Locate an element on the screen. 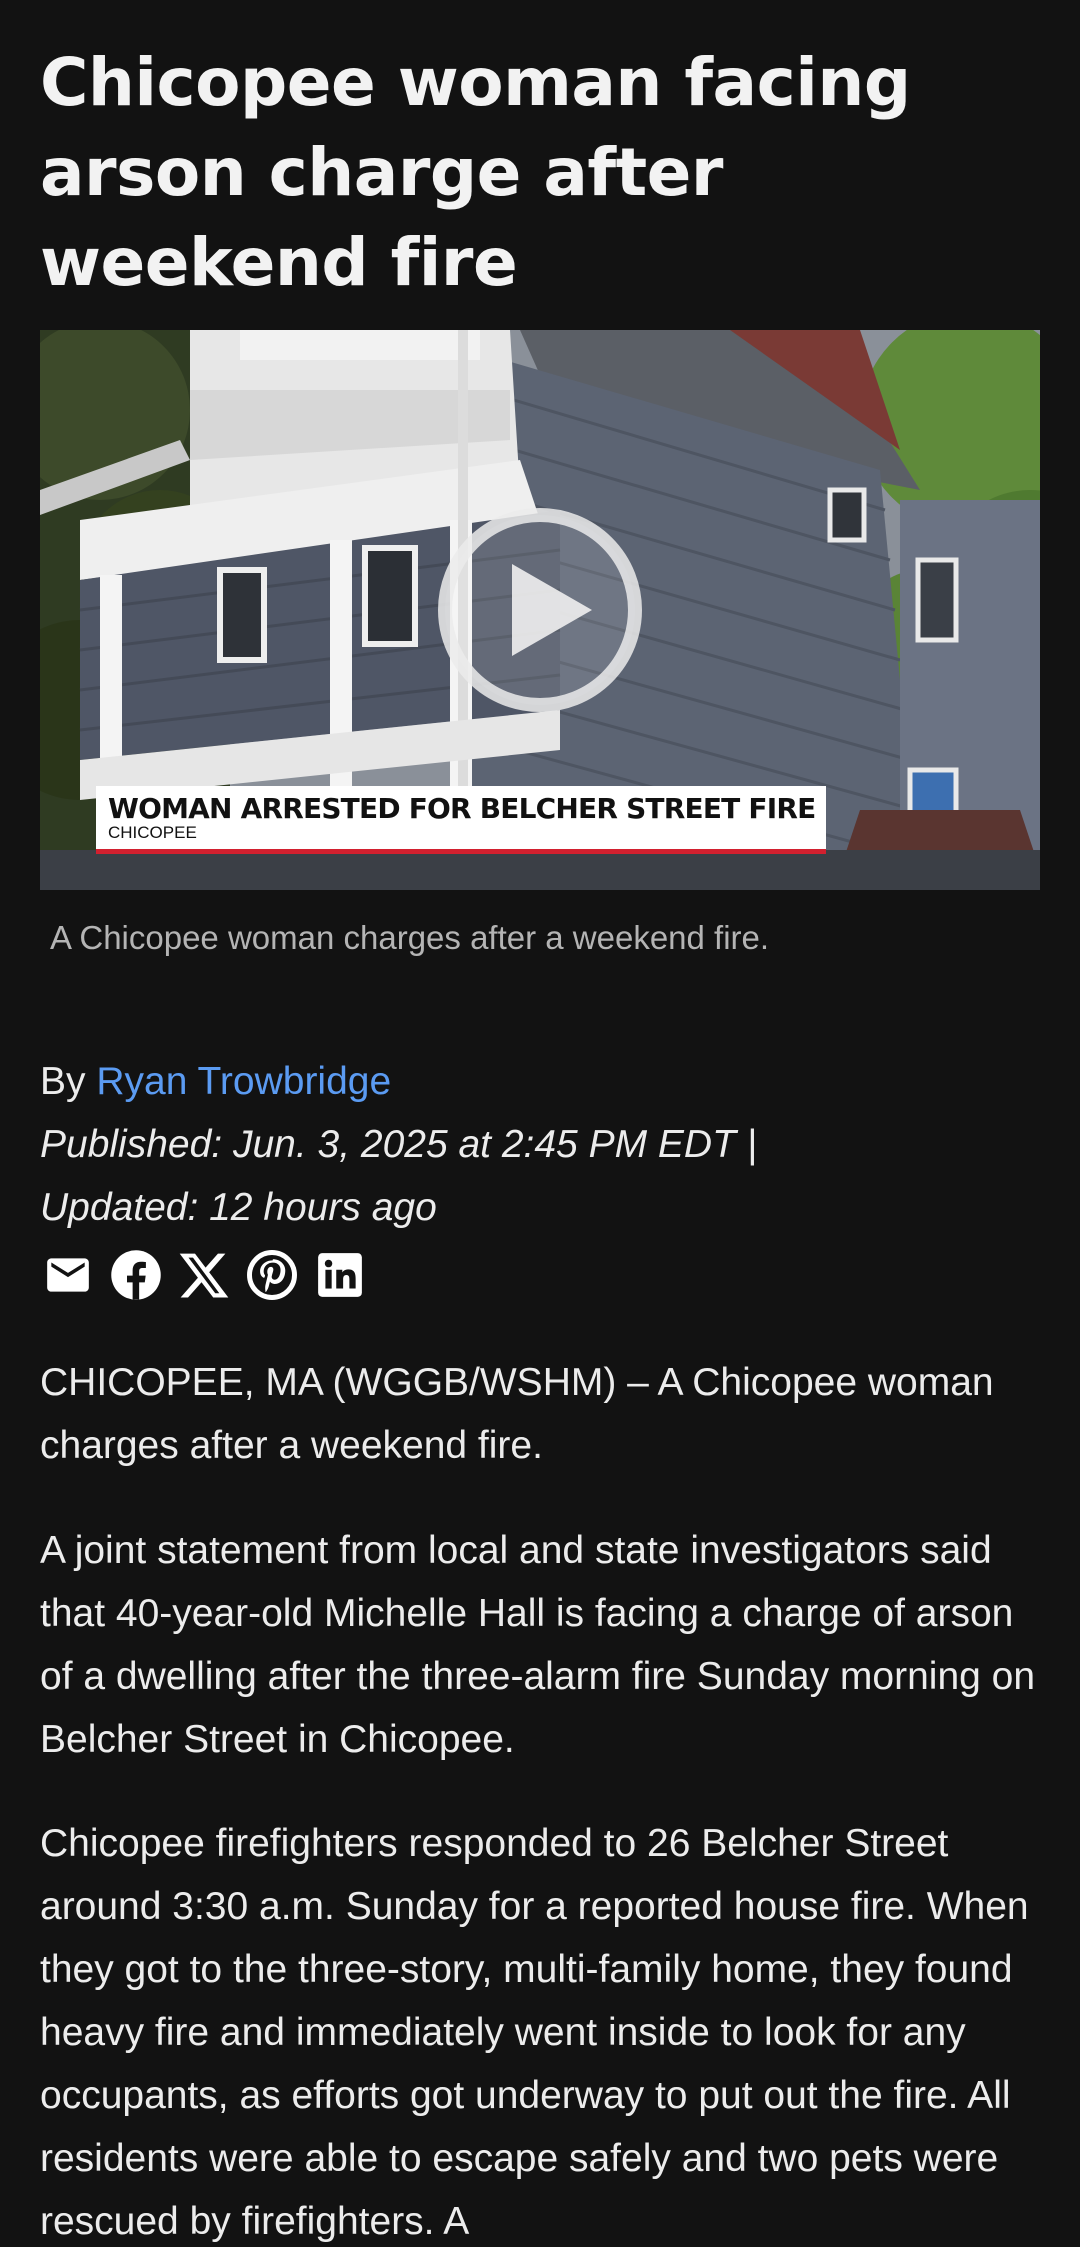 The height and width of the screenshot is (2247, 1080). published-date: Published: Jun. 3, 2025 at 2:45 PM EDT | is located at coordinates (398, 1144).